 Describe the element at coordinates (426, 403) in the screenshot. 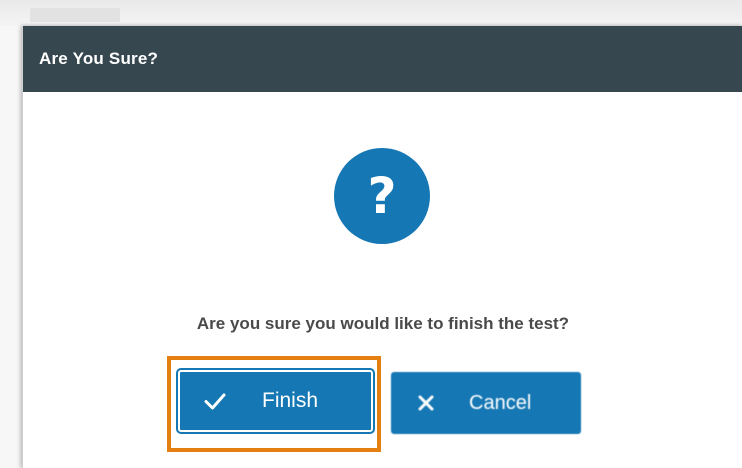

I see `close-icon` at that location.